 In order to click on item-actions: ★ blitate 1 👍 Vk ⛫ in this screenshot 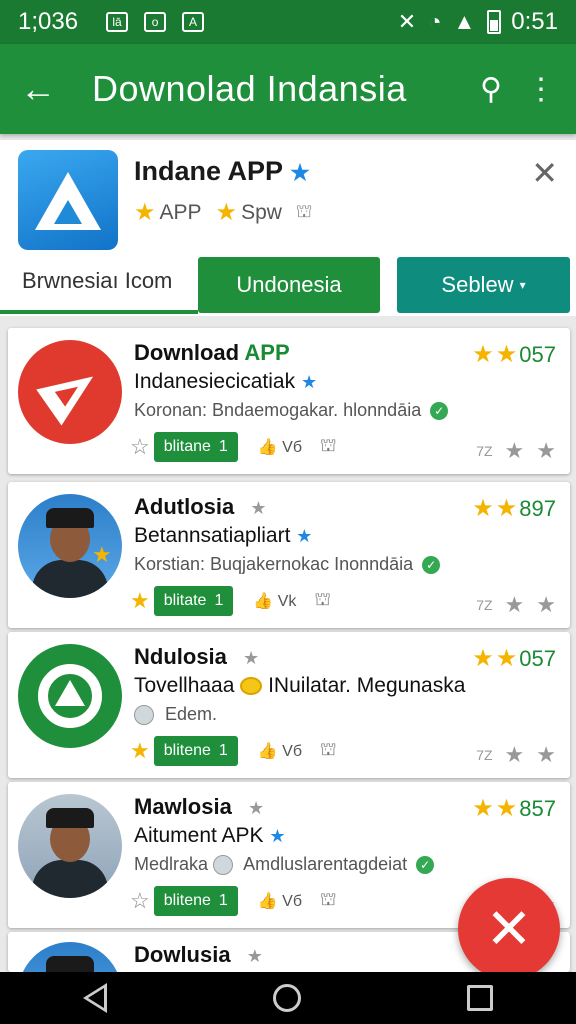, I will do `click(230, 601)`.